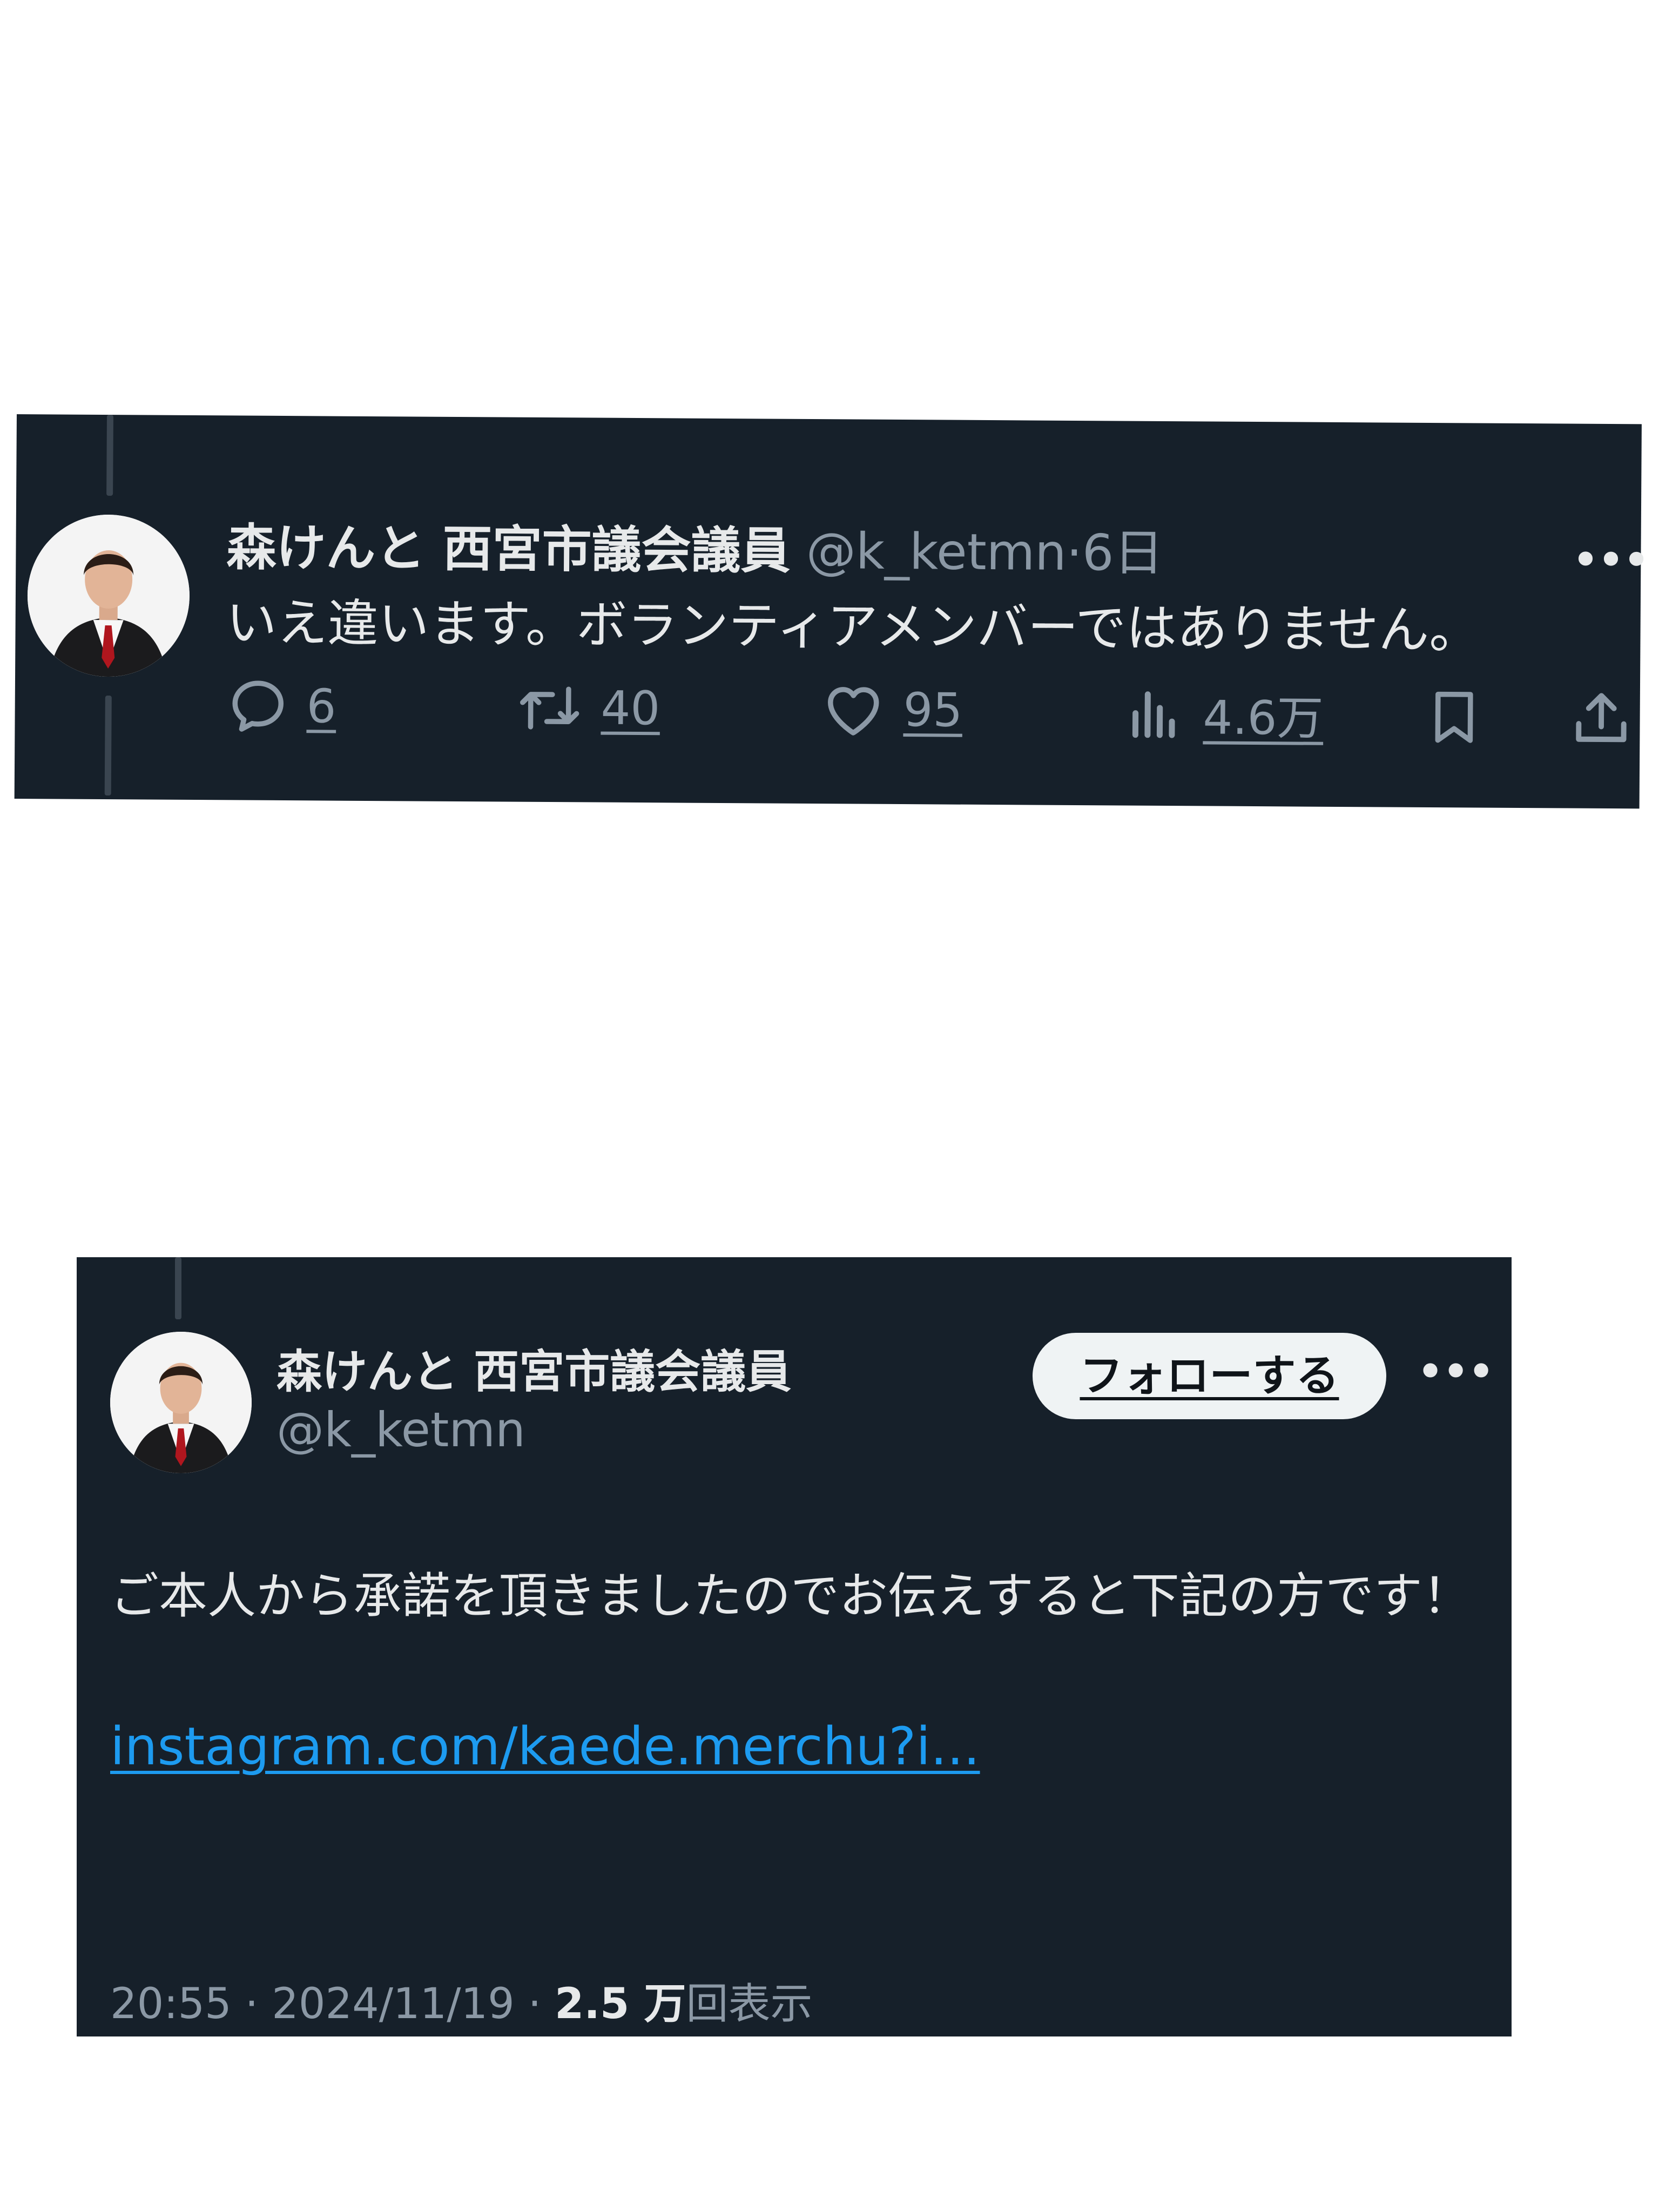  I want to click on views-count: 2.5 万, so click(620, 2004).